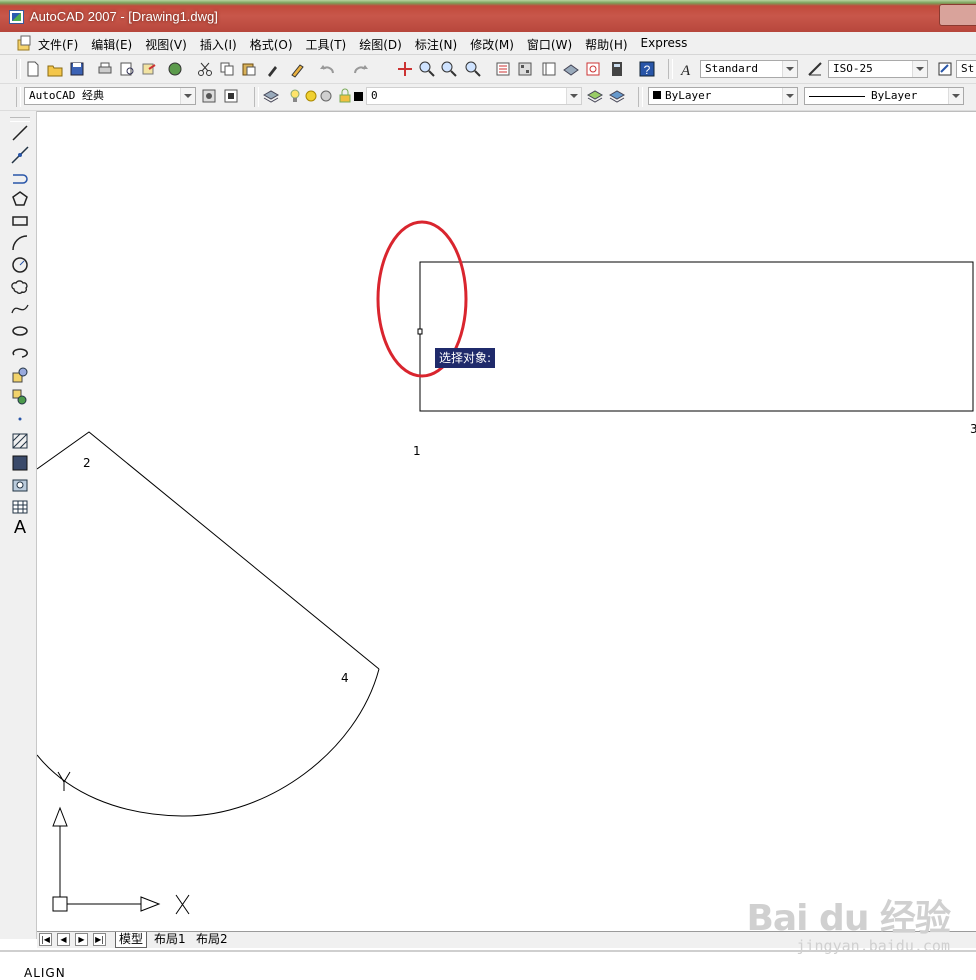  What do you see at coordinates (20, 287) in the screenshot?
I see `revision-cloud-icon` at bounding box center [20, 287].